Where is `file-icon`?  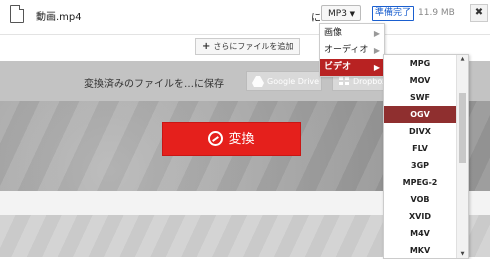 file-icon is located at coordinates (17, 14).